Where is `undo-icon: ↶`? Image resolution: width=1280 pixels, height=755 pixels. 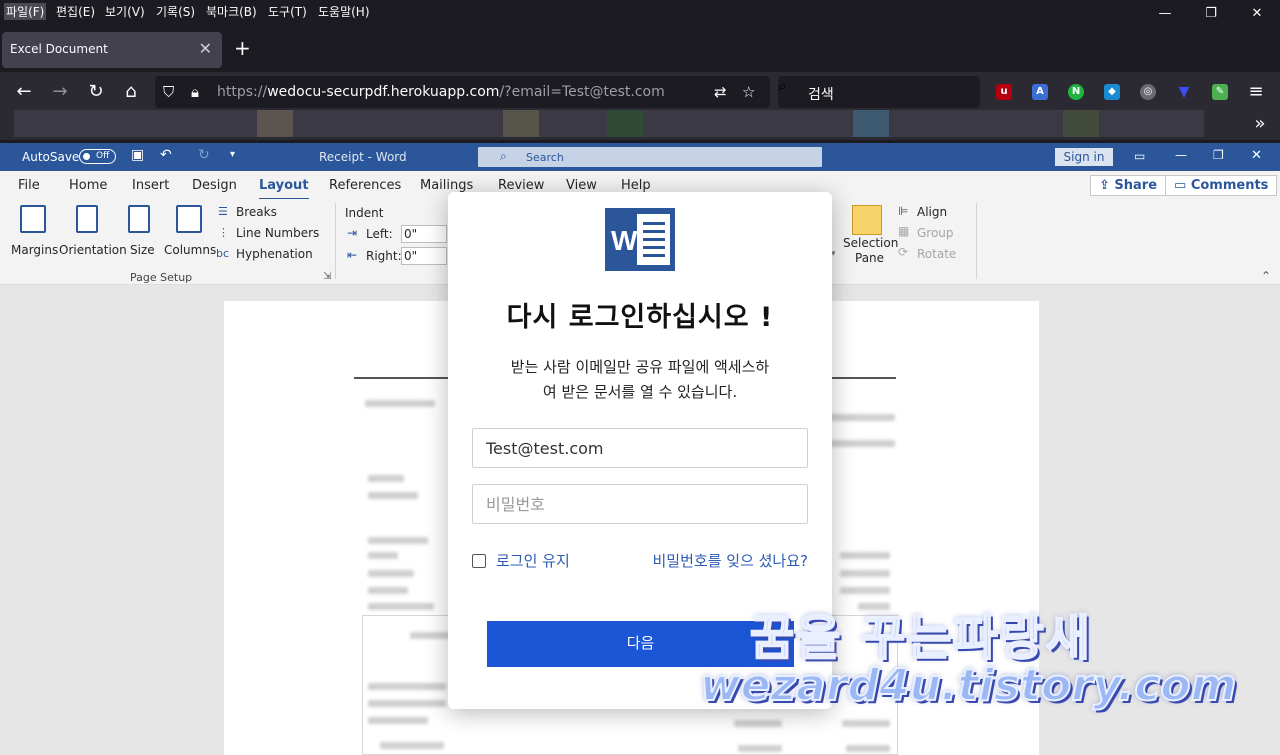
undo-icon: ↶ is located at coordinates (166, 155).